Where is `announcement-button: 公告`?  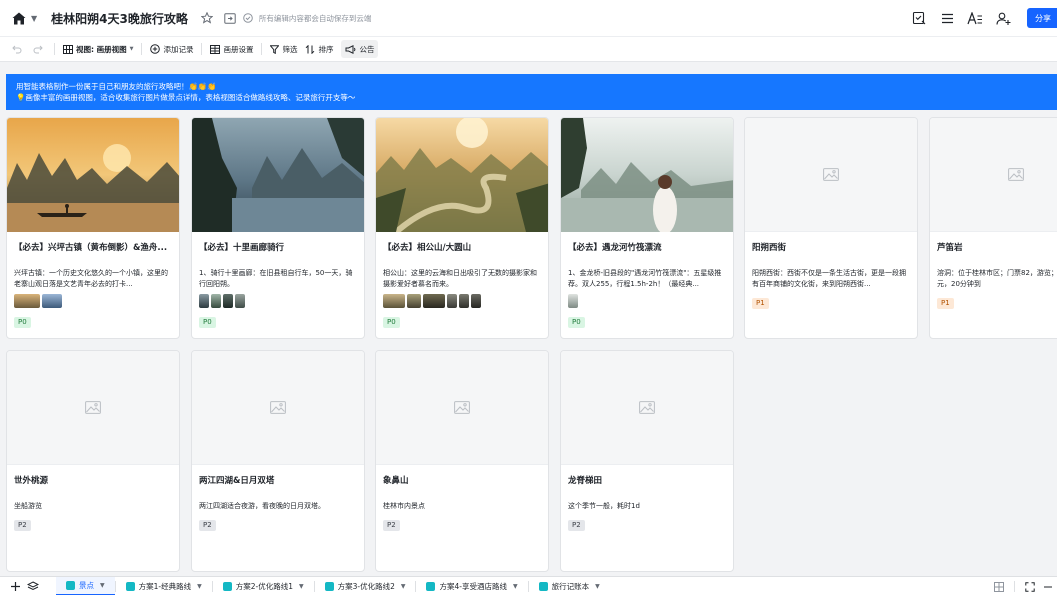 announcement-button: 公告 is located at coordinates (360, 49).